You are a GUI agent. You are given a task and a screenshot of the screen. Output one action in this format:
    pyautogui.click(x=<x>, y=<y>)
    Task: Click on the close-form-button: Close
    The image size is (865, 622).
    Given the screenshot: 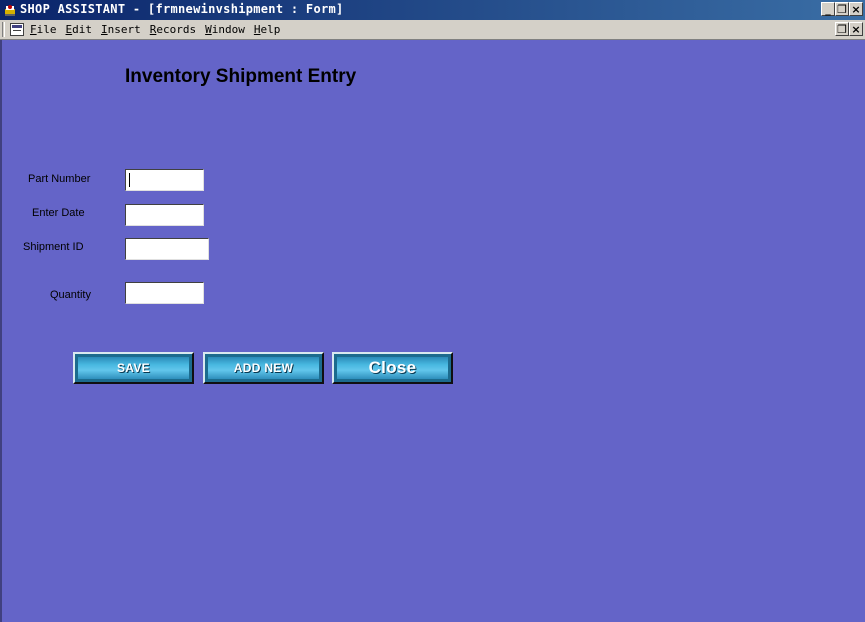 What is the action you would take?
    pyautogui.click(x=392, y=368)
    